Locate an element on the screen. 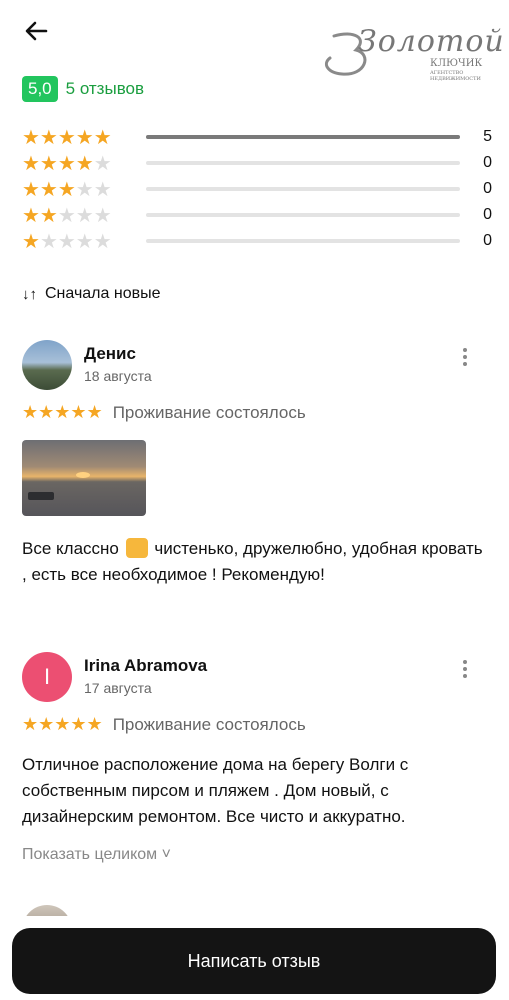 Image resolution: width=509 pixels, height=1000 pixels. show-more-link: Показать целиком ˅ is located at coordinates (96, 855).